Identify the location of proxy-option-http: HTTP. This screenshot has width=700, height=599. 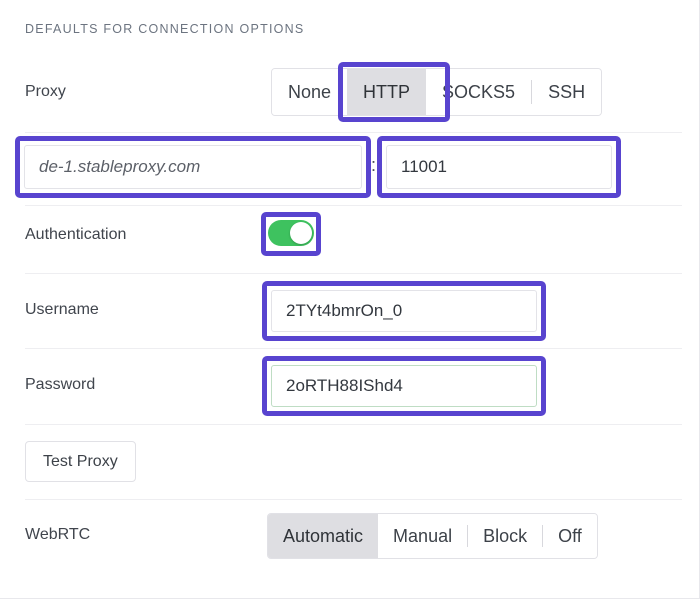
(387, 92).